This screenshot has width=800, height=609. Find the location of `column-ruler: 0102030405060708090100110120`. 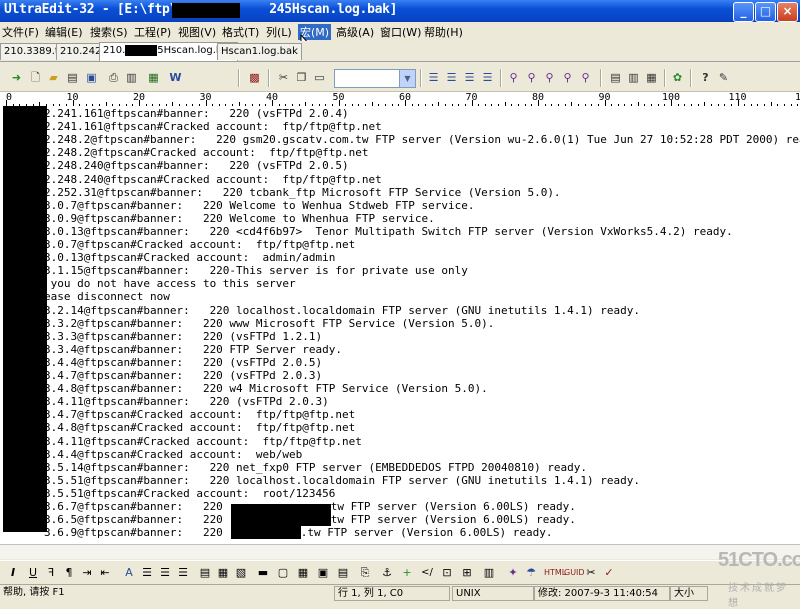

column-ruler: 0102030405060708090100110120 is located at coordinates (400, 99).